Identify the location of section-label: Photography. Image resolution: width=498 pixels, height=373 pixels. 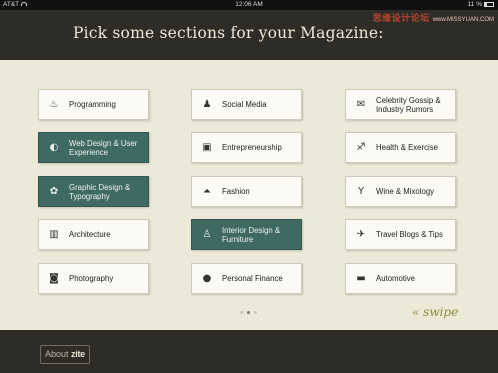
(91, 278).